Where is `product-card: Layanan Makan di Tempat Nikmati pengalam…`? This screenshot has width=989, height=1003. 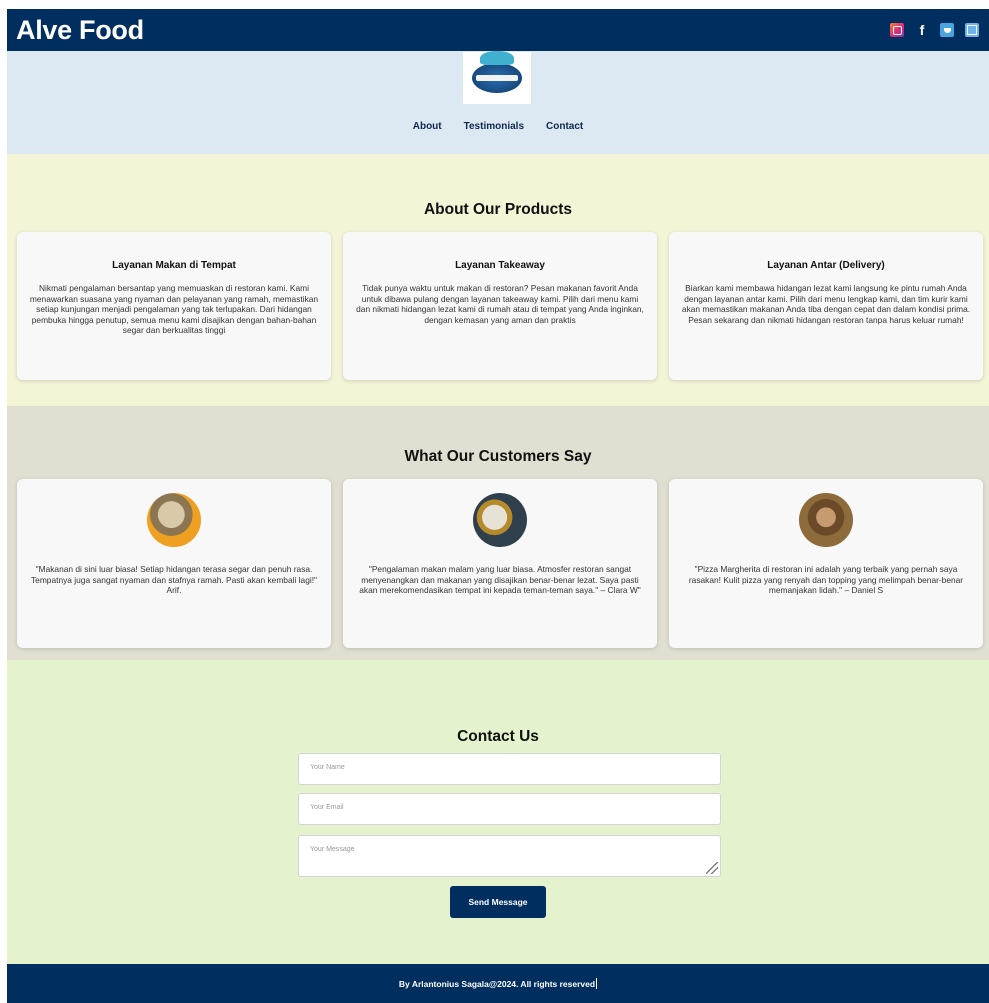 product-card: Layanan Makan di Tempat Nikmati pengalam… is located at coordinates (174, 306).